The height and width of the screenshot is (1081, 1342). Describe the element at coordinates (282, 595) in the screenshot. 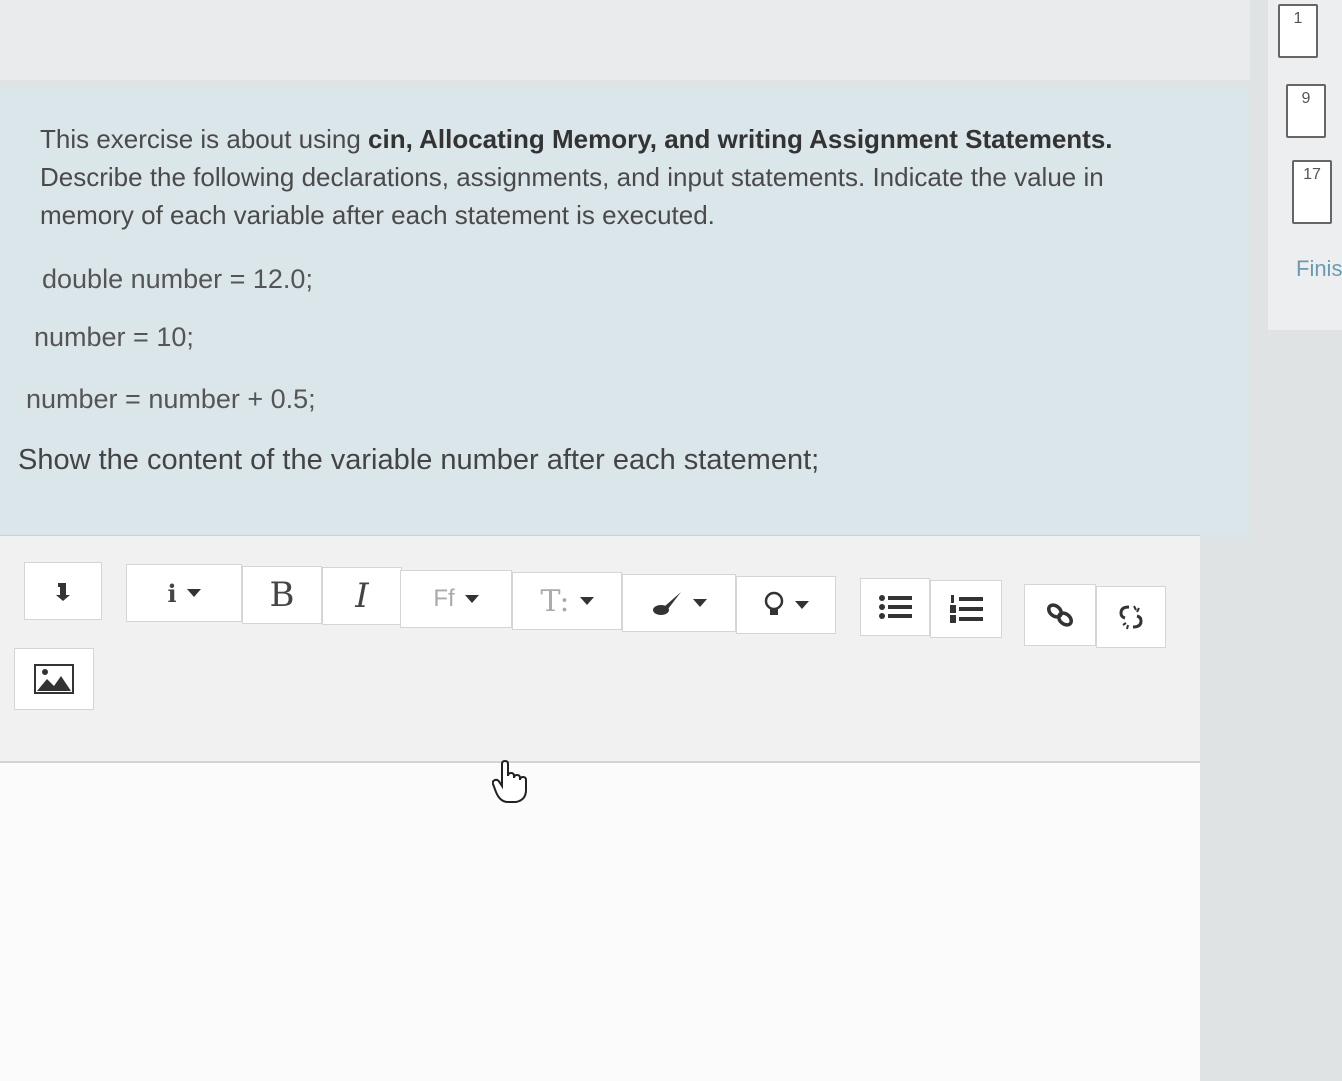

I see `bold-button: B` at that location.